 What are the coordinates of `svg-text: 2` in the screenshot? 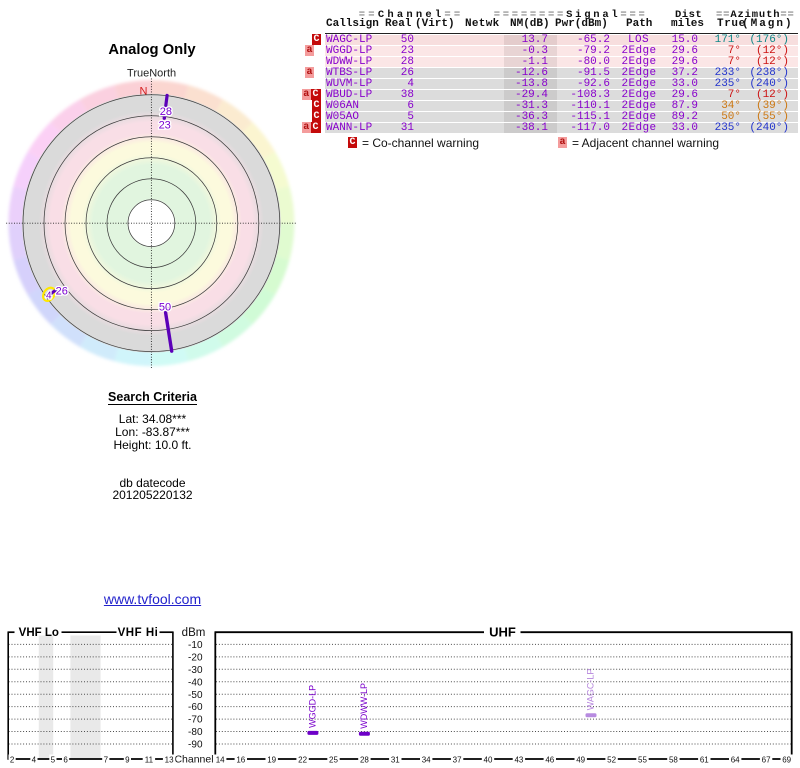 It's located at (12, 759).